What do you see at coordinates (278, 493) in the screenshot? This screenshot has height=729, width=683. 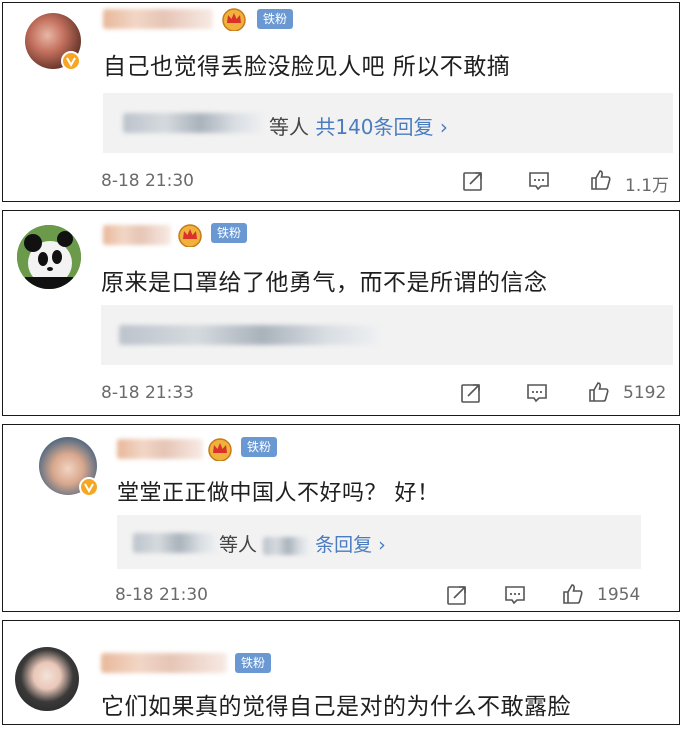 I see `comment-text: 堂堂正正做中国人不好吗？ 好！` at bounding box center [278, 493].